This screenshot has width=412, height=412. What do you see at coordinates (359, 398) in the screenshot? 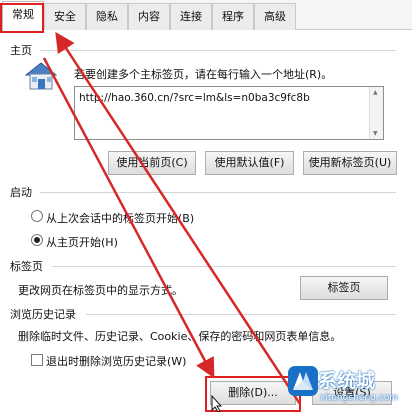
I see `watermark-domain: xitongcheng.com` at bounding box center [359, 398].